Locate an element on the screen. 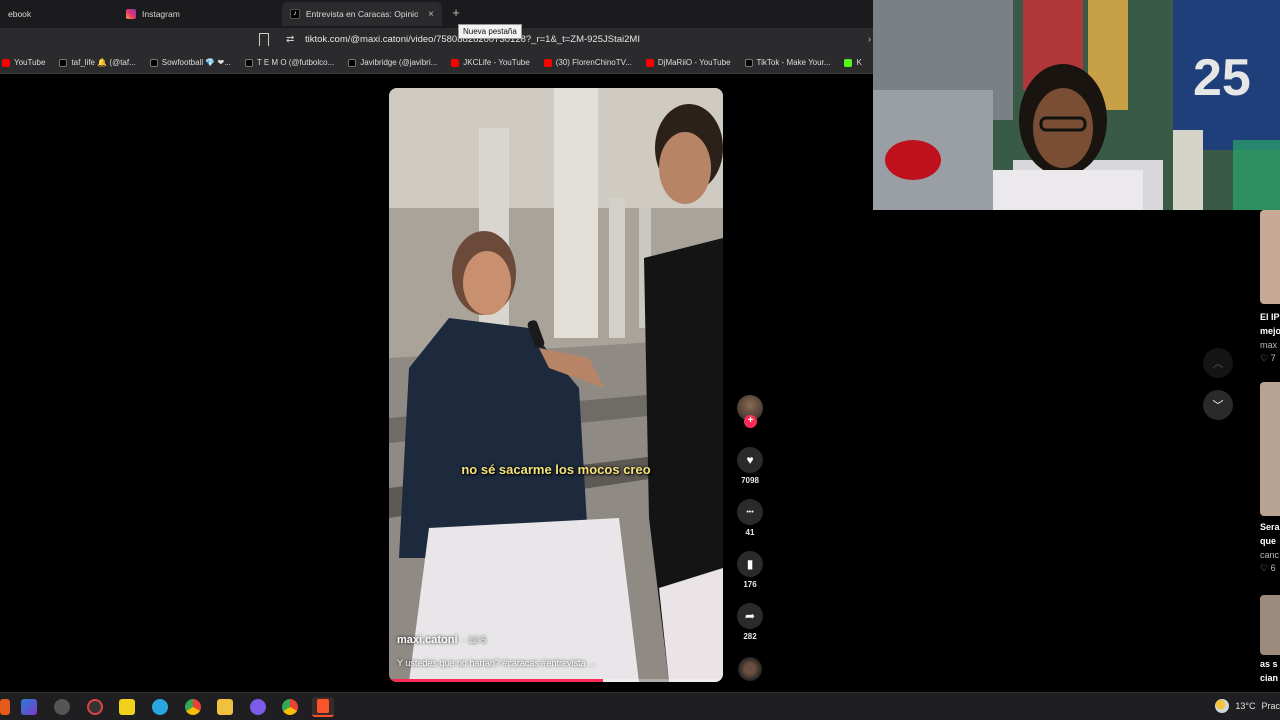  video-author-row: maxi.catoni · 12-5 is located at coordinates (441, 640).